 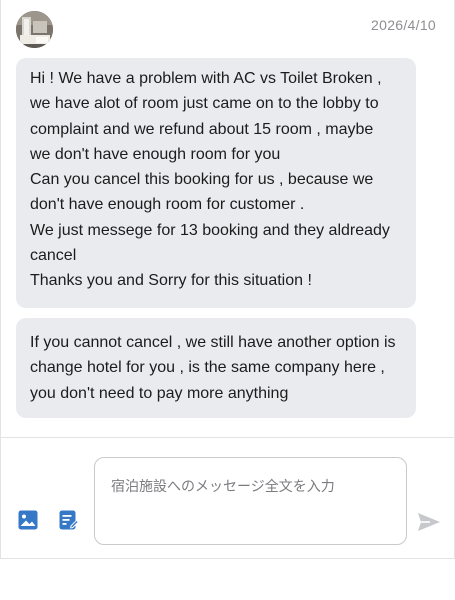 I want to click on message-timestamp: 2026/4/10, so click(x=403, y=25).